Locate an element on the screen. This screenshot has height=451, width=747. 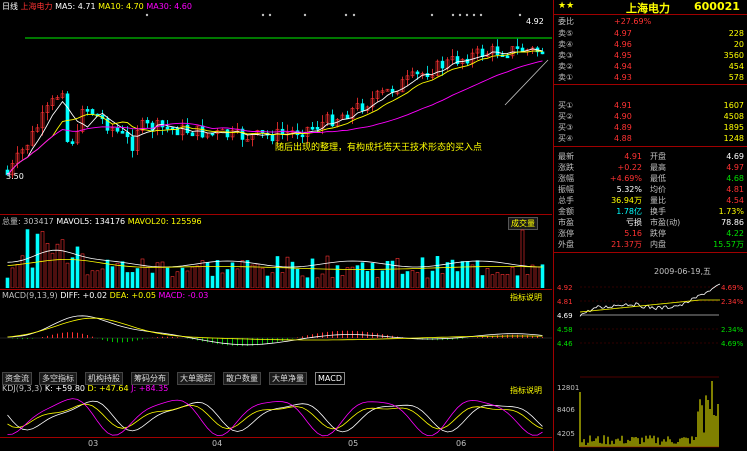
quote-row: 总手 36.94万 量比 4.54 is located at coordinates (650, 200).